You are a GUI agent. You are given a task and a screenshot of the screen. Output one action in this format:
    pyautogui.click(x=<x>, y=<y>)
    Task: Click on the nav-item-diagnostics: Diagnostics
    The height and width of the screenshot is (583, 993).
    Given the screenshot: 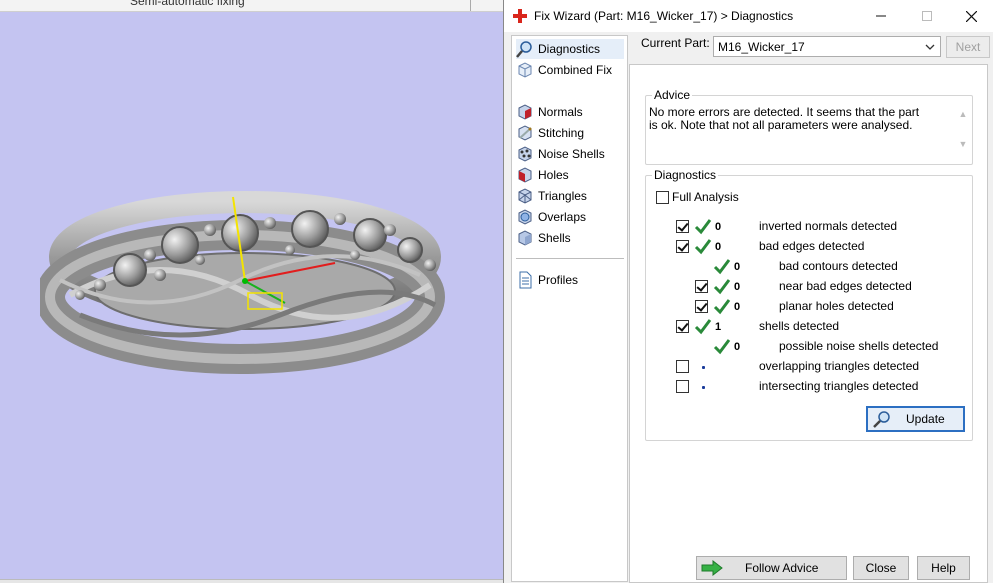 What is the action you would take?
    pyautogui.click(x=570, y=49)
    